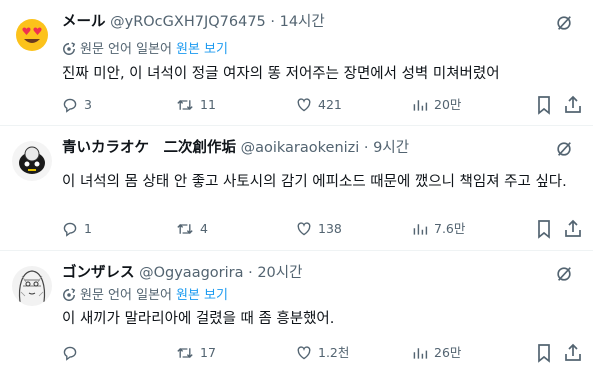  What do you see at coordinates (88, 228) in the screenshot?
I see `reply-count: 1` at bounding box center [88, 228].